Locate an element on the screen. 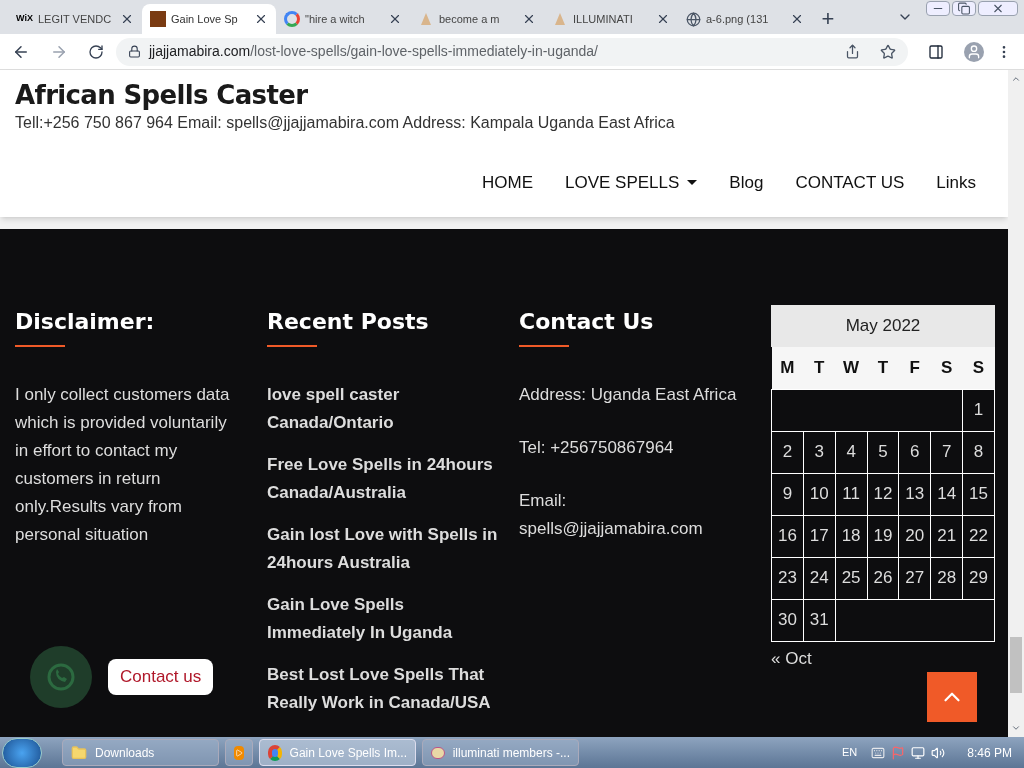  calendar-day: 14 is located at coordinates (946, 494).